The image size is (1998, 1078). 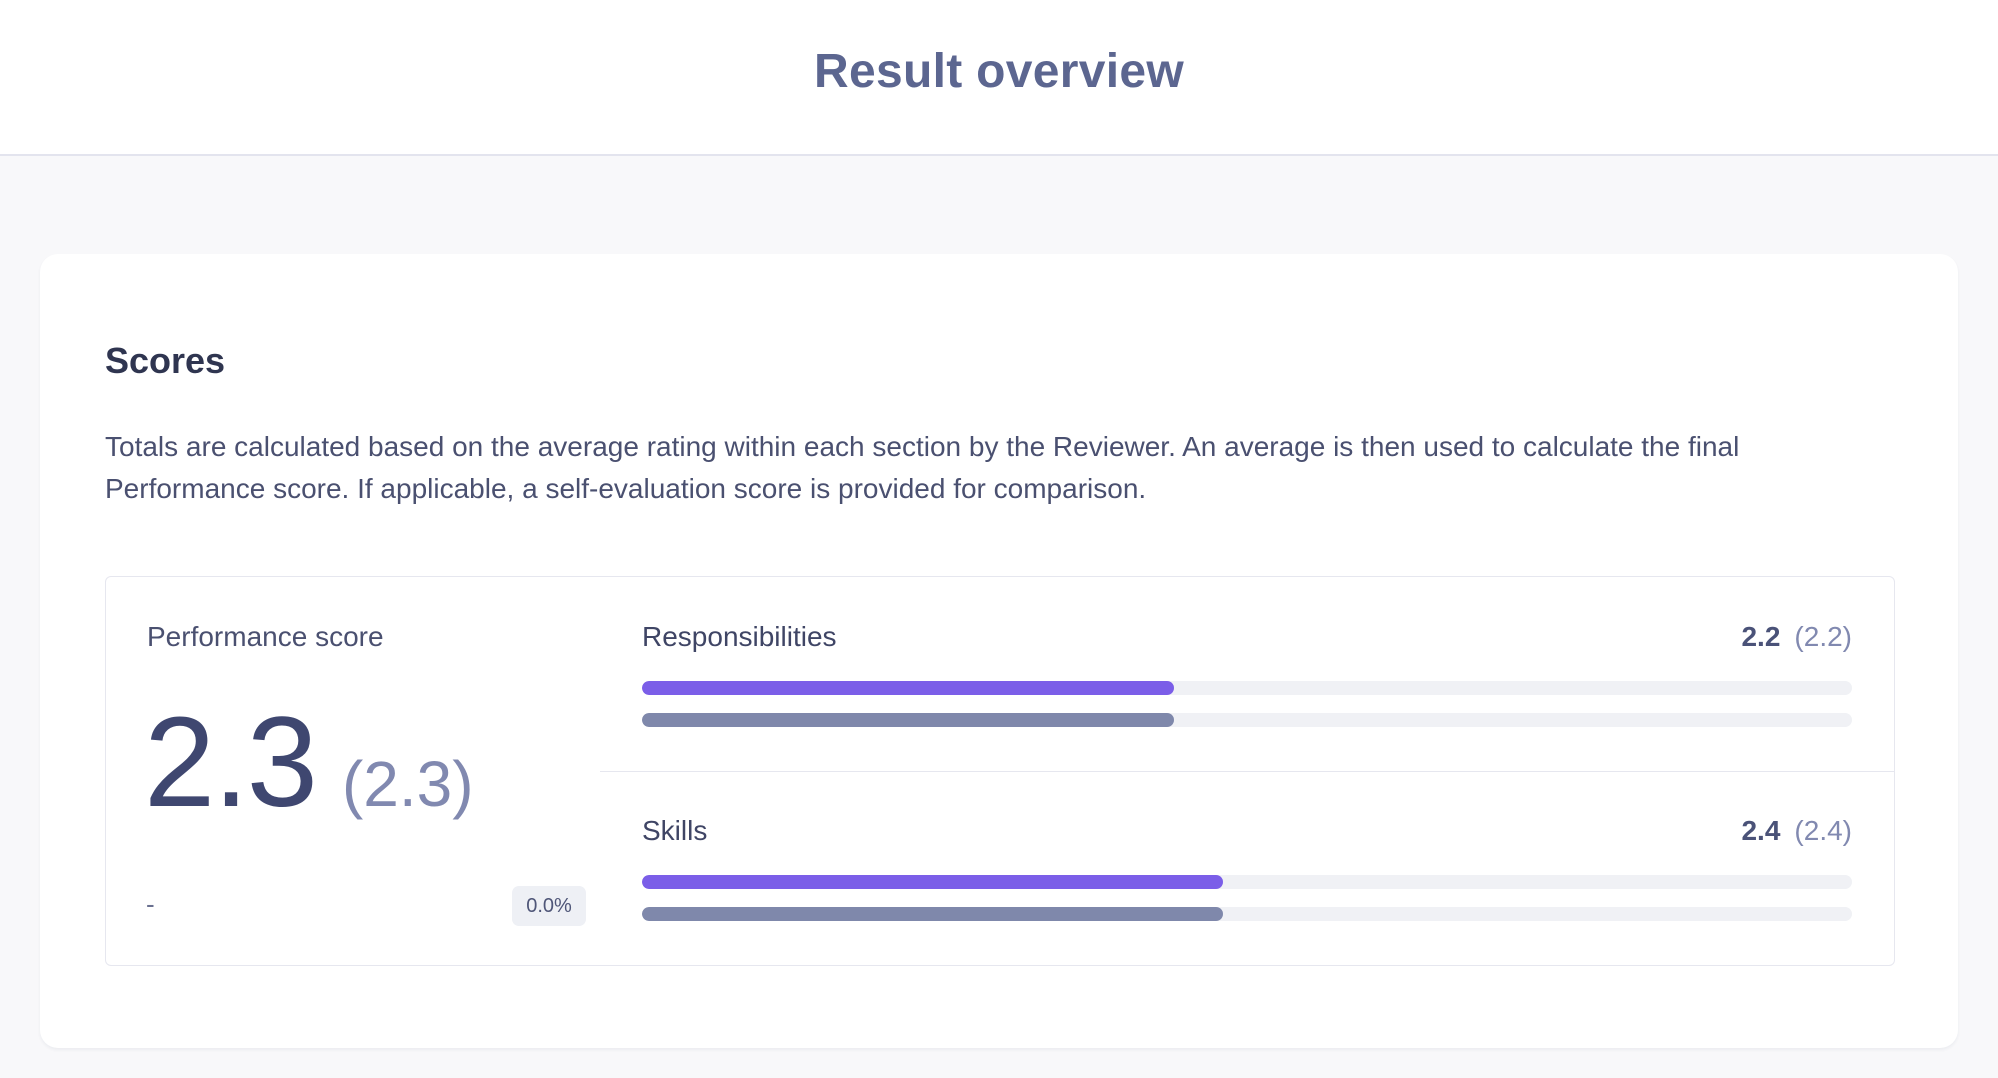 I want to click on performance-score-label: Performance score, so click(x=265, y=636).